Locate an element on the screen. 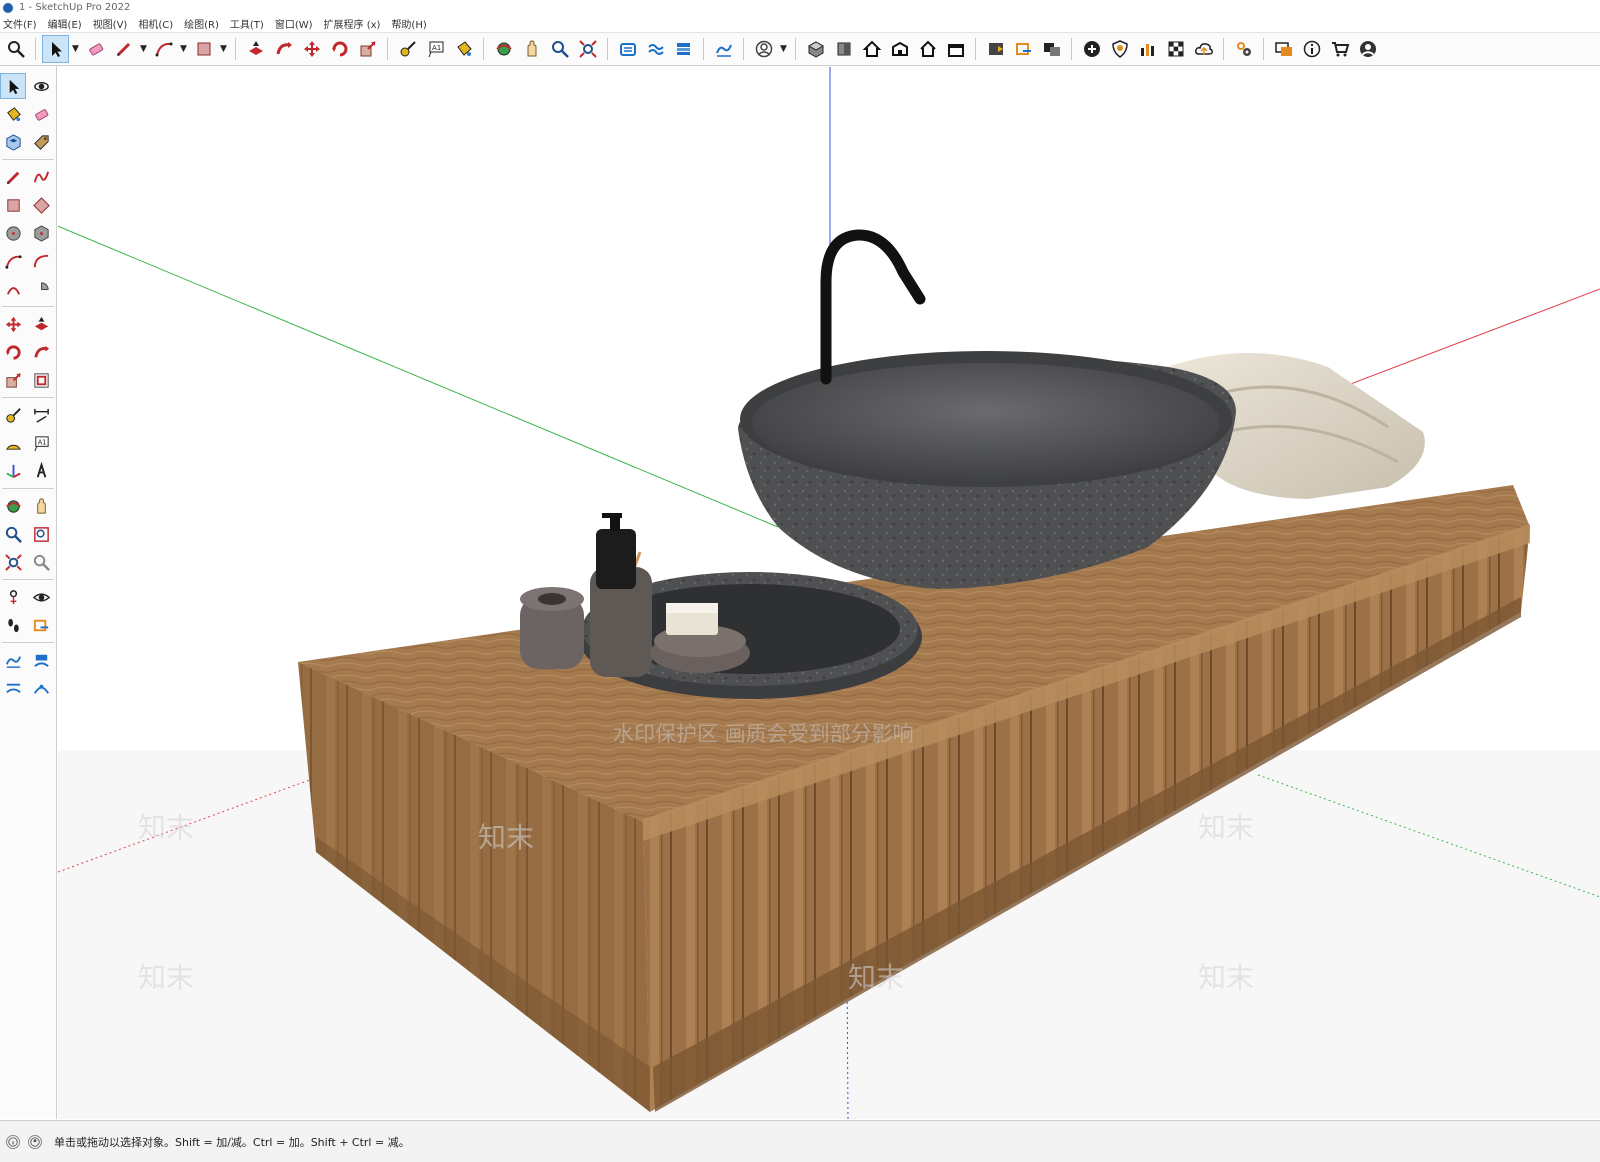 Image resolution: width=1600 pixels, height=1162 pixels. orbit-tool-button is located at coordinates (13, 506).